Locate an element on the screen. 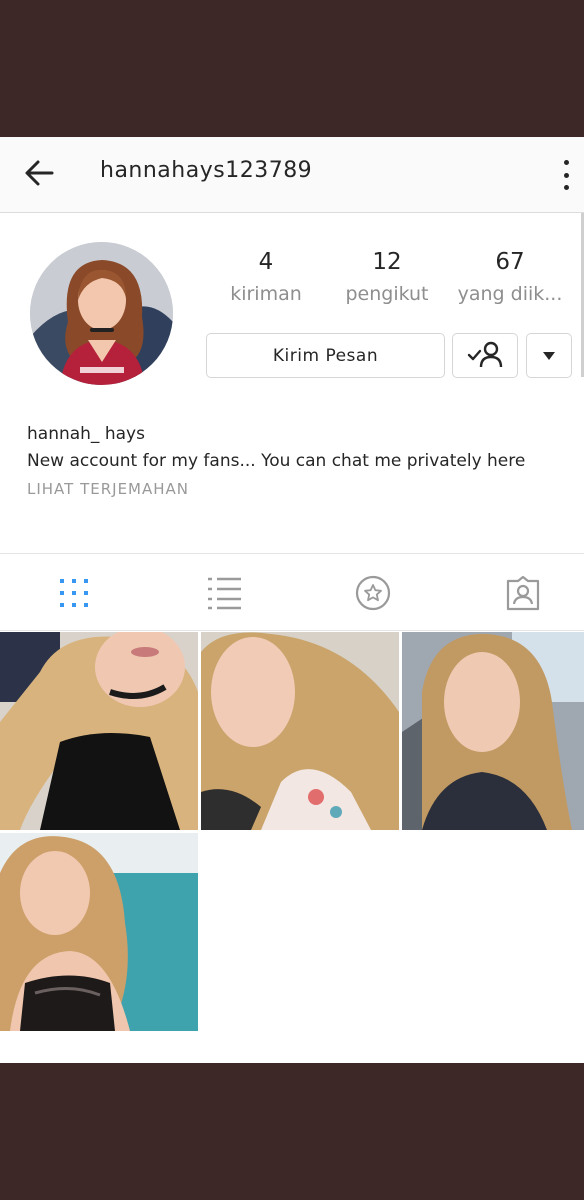  grid-icon is located at coordinates (74, 598).